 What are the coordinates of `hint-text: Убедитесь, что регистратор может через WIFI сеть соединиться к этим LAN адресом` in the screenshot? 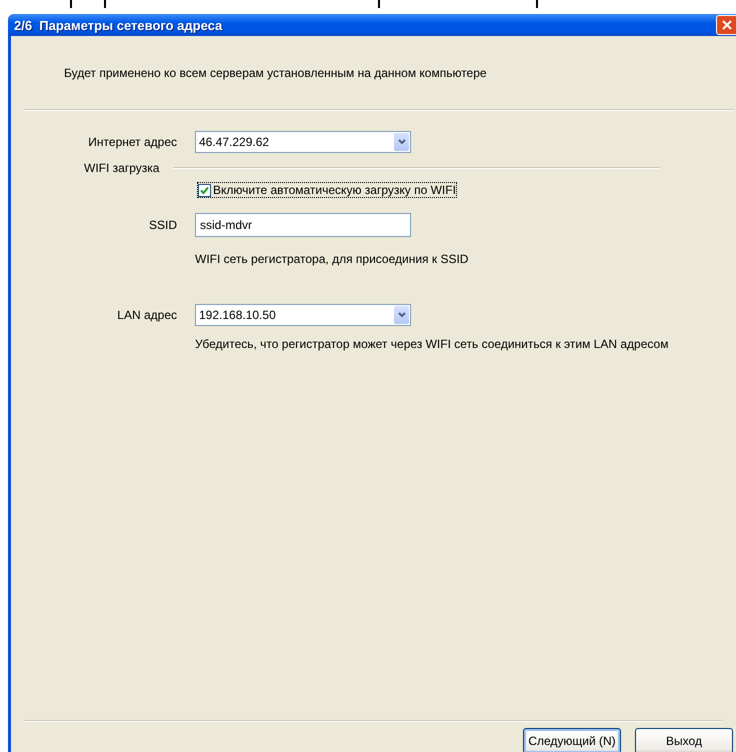 It's located at (432, 344).